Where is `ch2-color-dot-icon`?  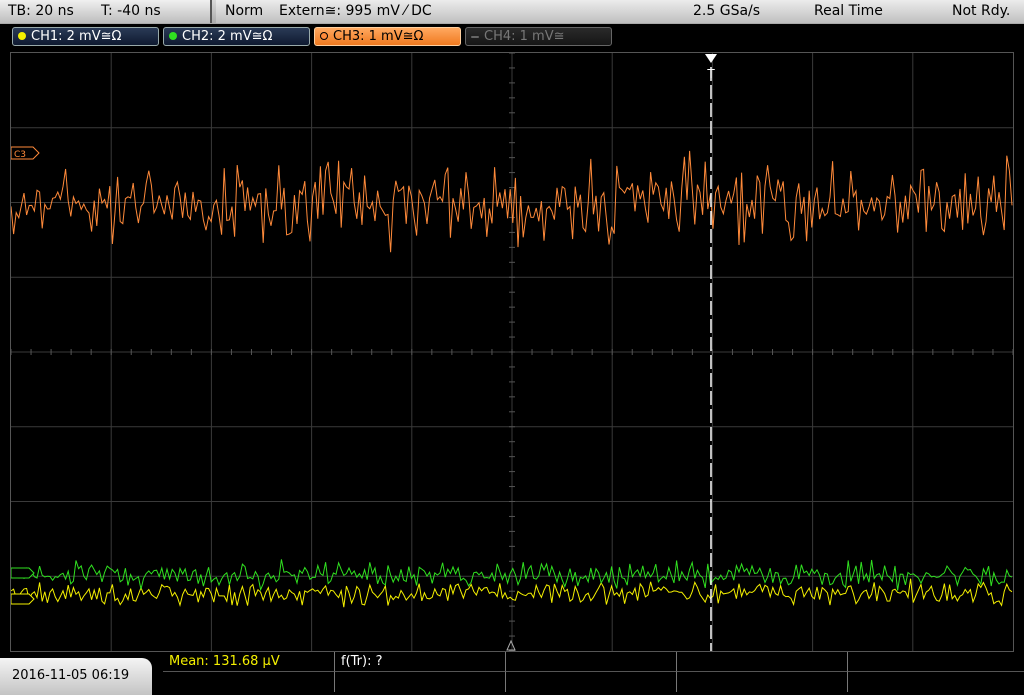
ch2-color-dot-icon is located at coordinates (173, 36).